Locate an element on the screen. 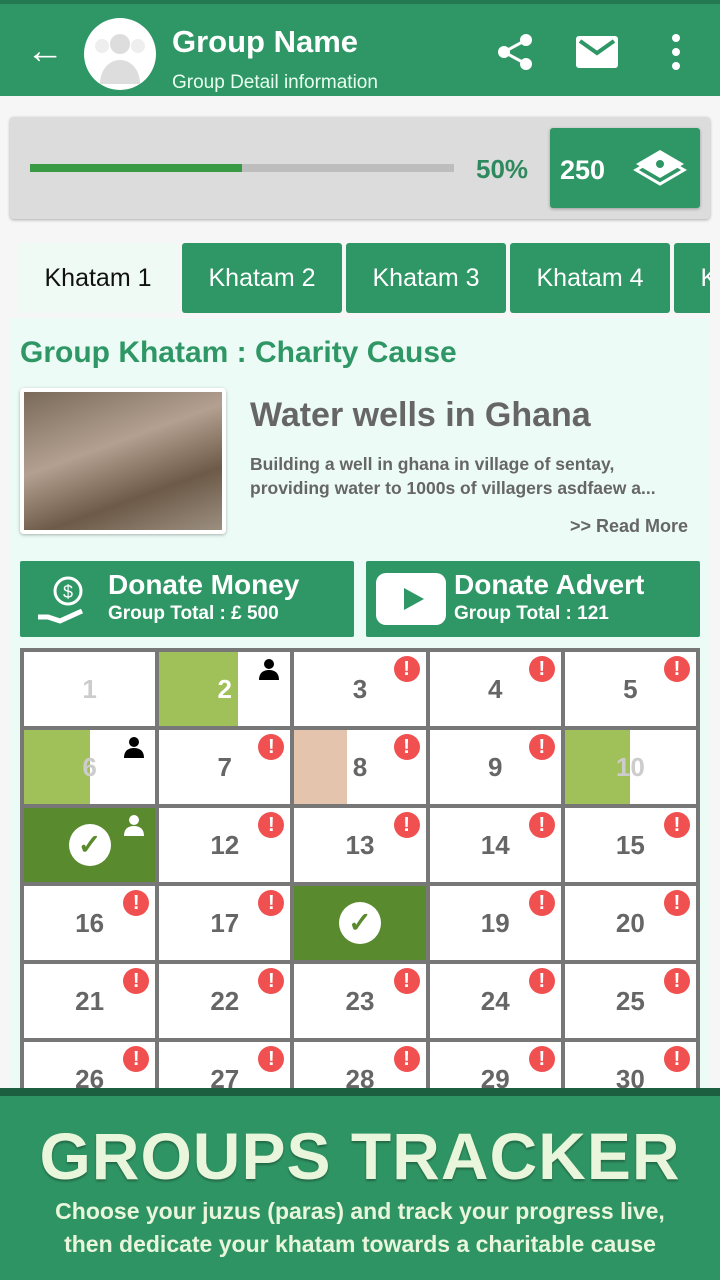 Image resolution: width=720 pixels, height=1280 pixels. juz-cell-18: ✓ is located at coordinates (360, 923).